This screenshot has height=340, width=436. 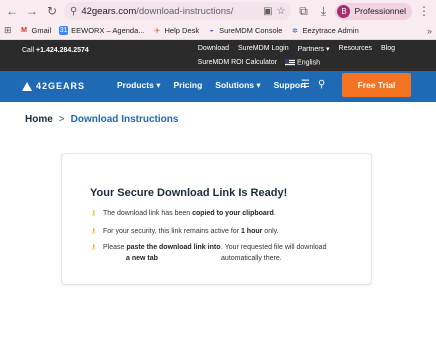 What do you see at coordinates (281, 11) in the screenshot?
I see `bookmark-star-icon: ☆` at bounding box center [281, 11].